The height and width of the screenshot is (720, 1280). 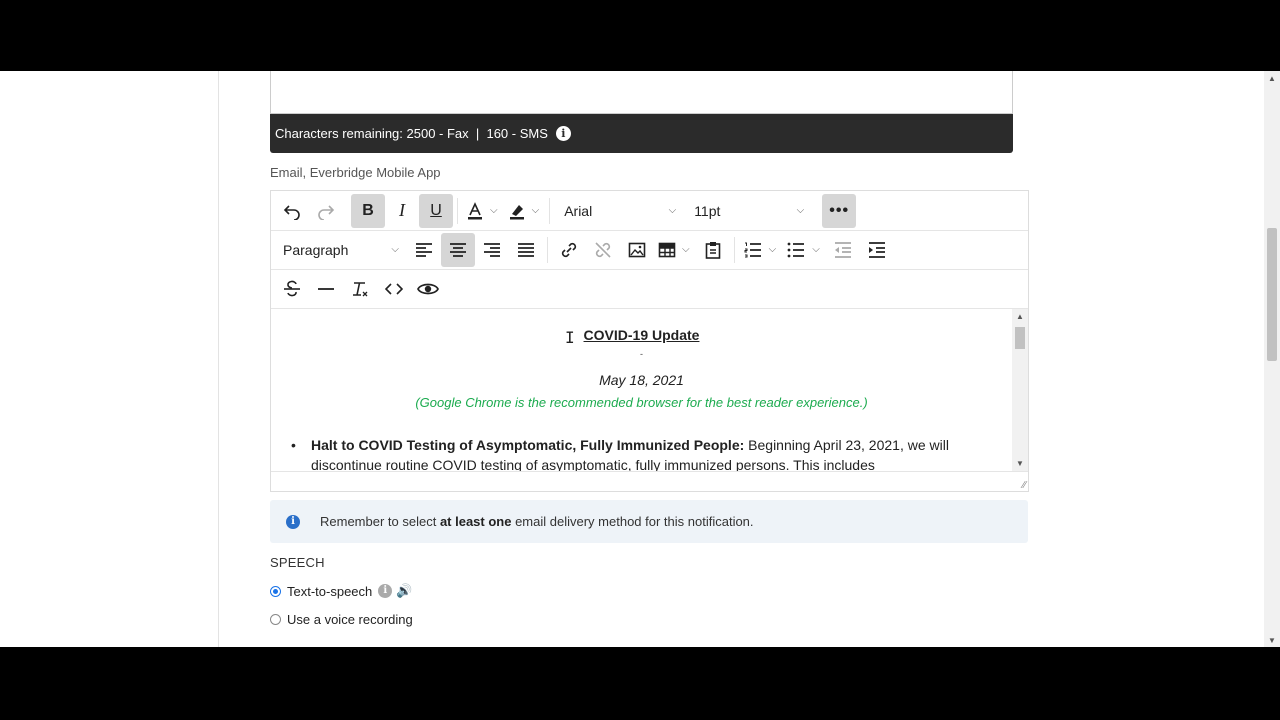 I want to click on font-size-select: 11pt ⌵, so click(x=748, y=211).